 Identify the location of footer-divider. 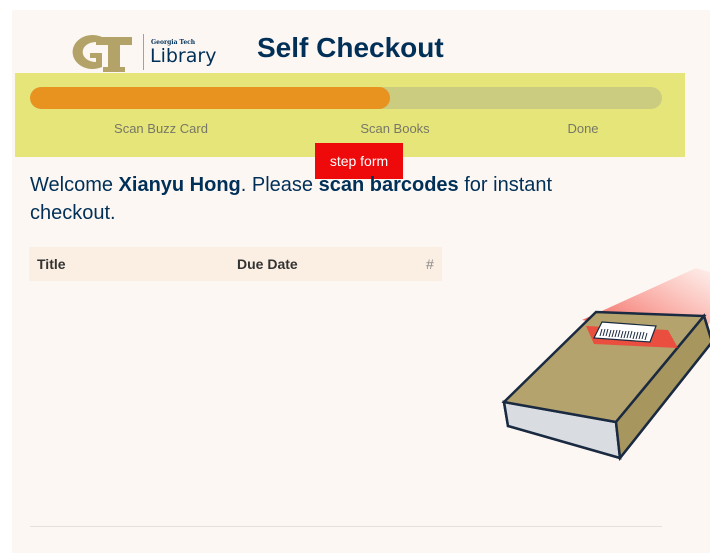
(346, 526).